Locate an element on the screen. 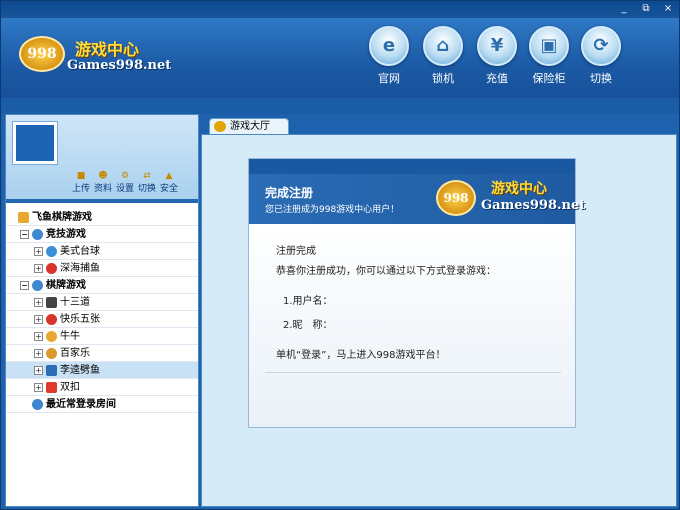  ie-icon: e is located at coordinates (389, 46).